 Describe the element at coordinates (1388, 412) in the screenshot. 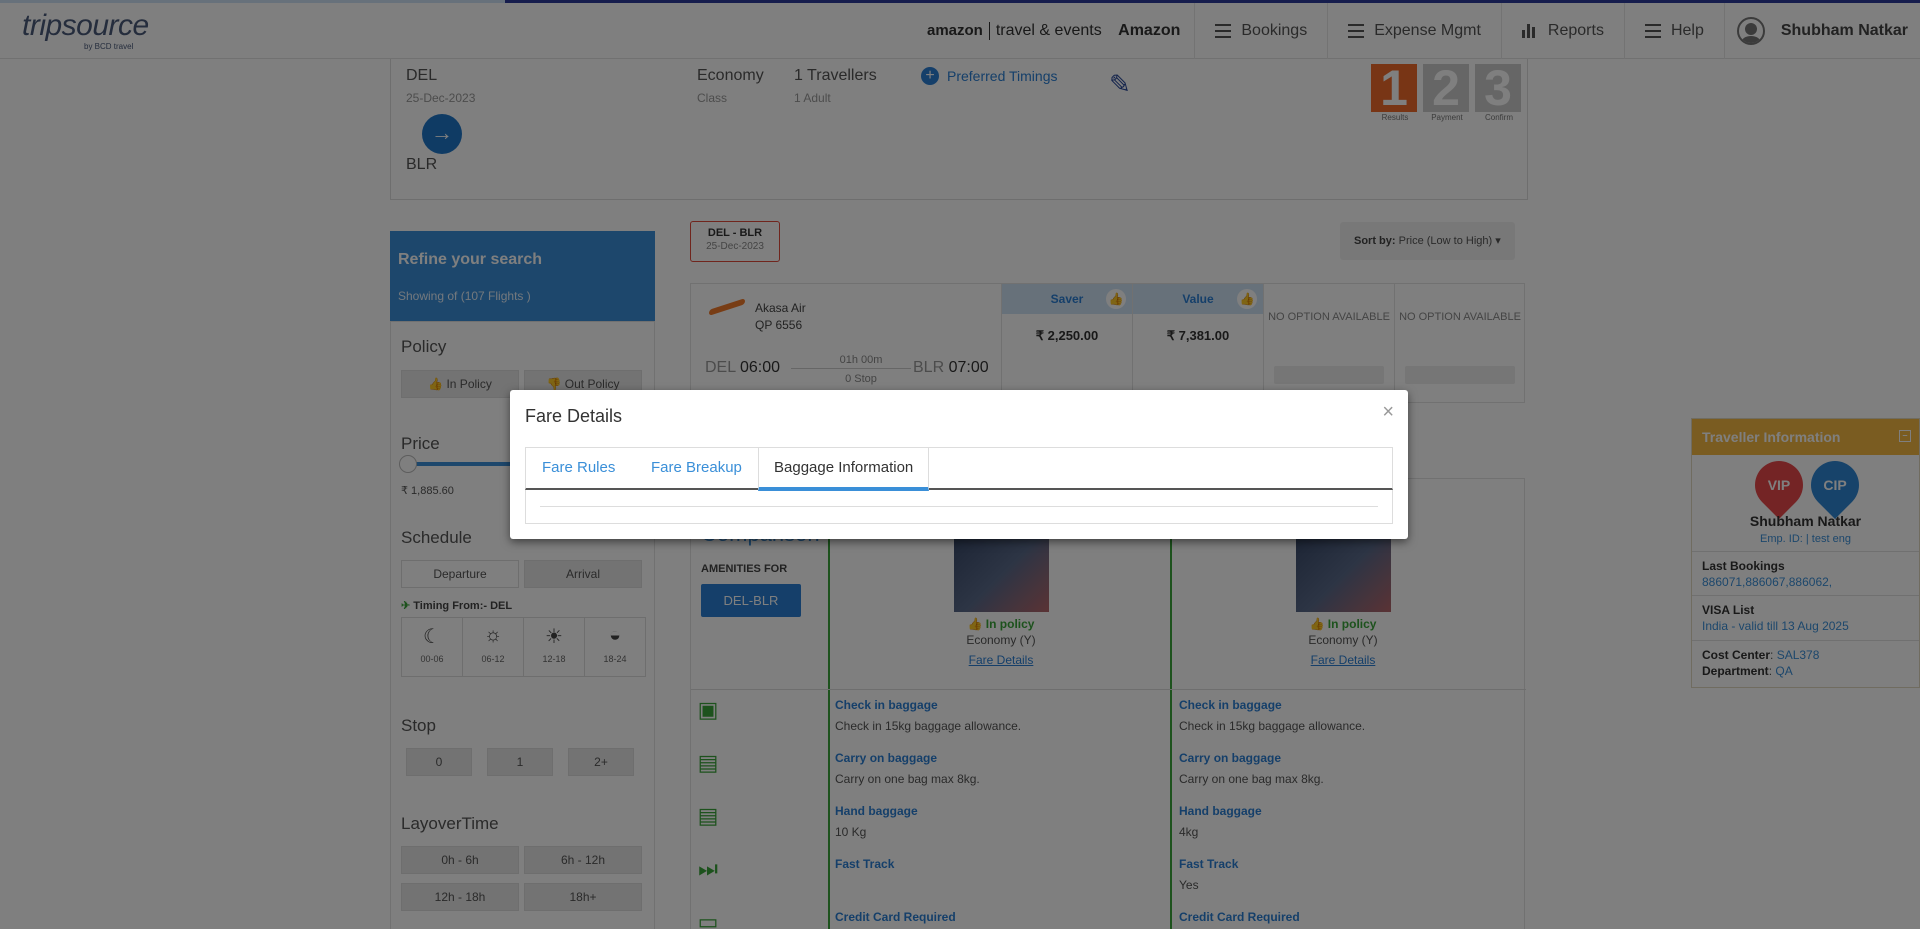

I see `close-icon: ×` at that location.